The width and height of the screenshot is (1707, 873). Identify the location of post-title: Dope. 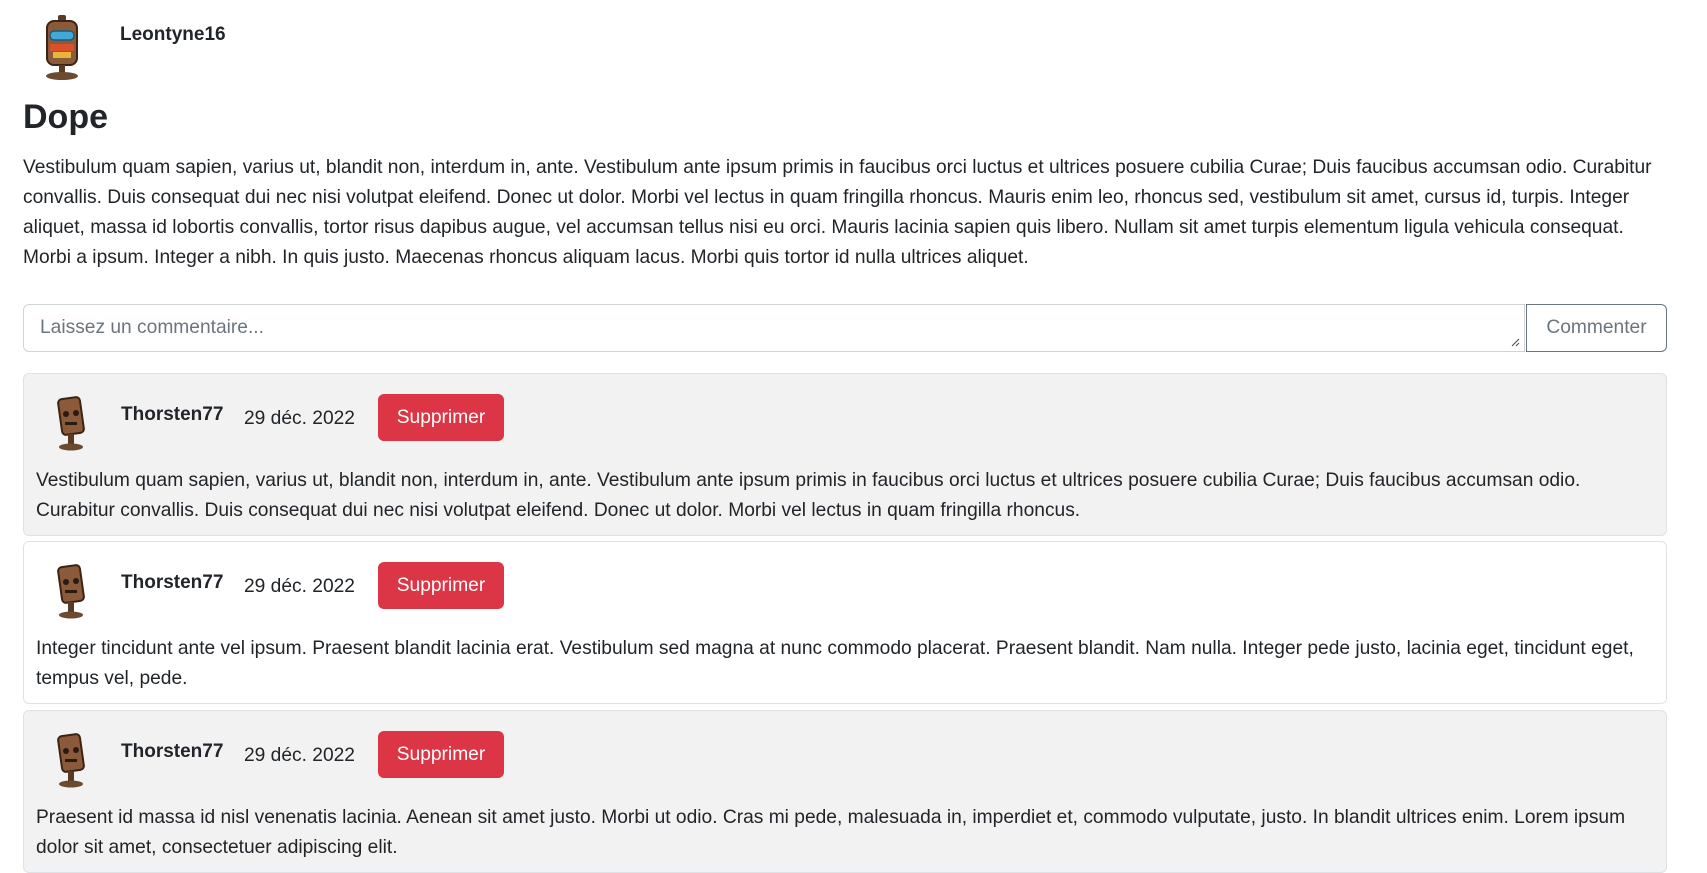
(65, 117).